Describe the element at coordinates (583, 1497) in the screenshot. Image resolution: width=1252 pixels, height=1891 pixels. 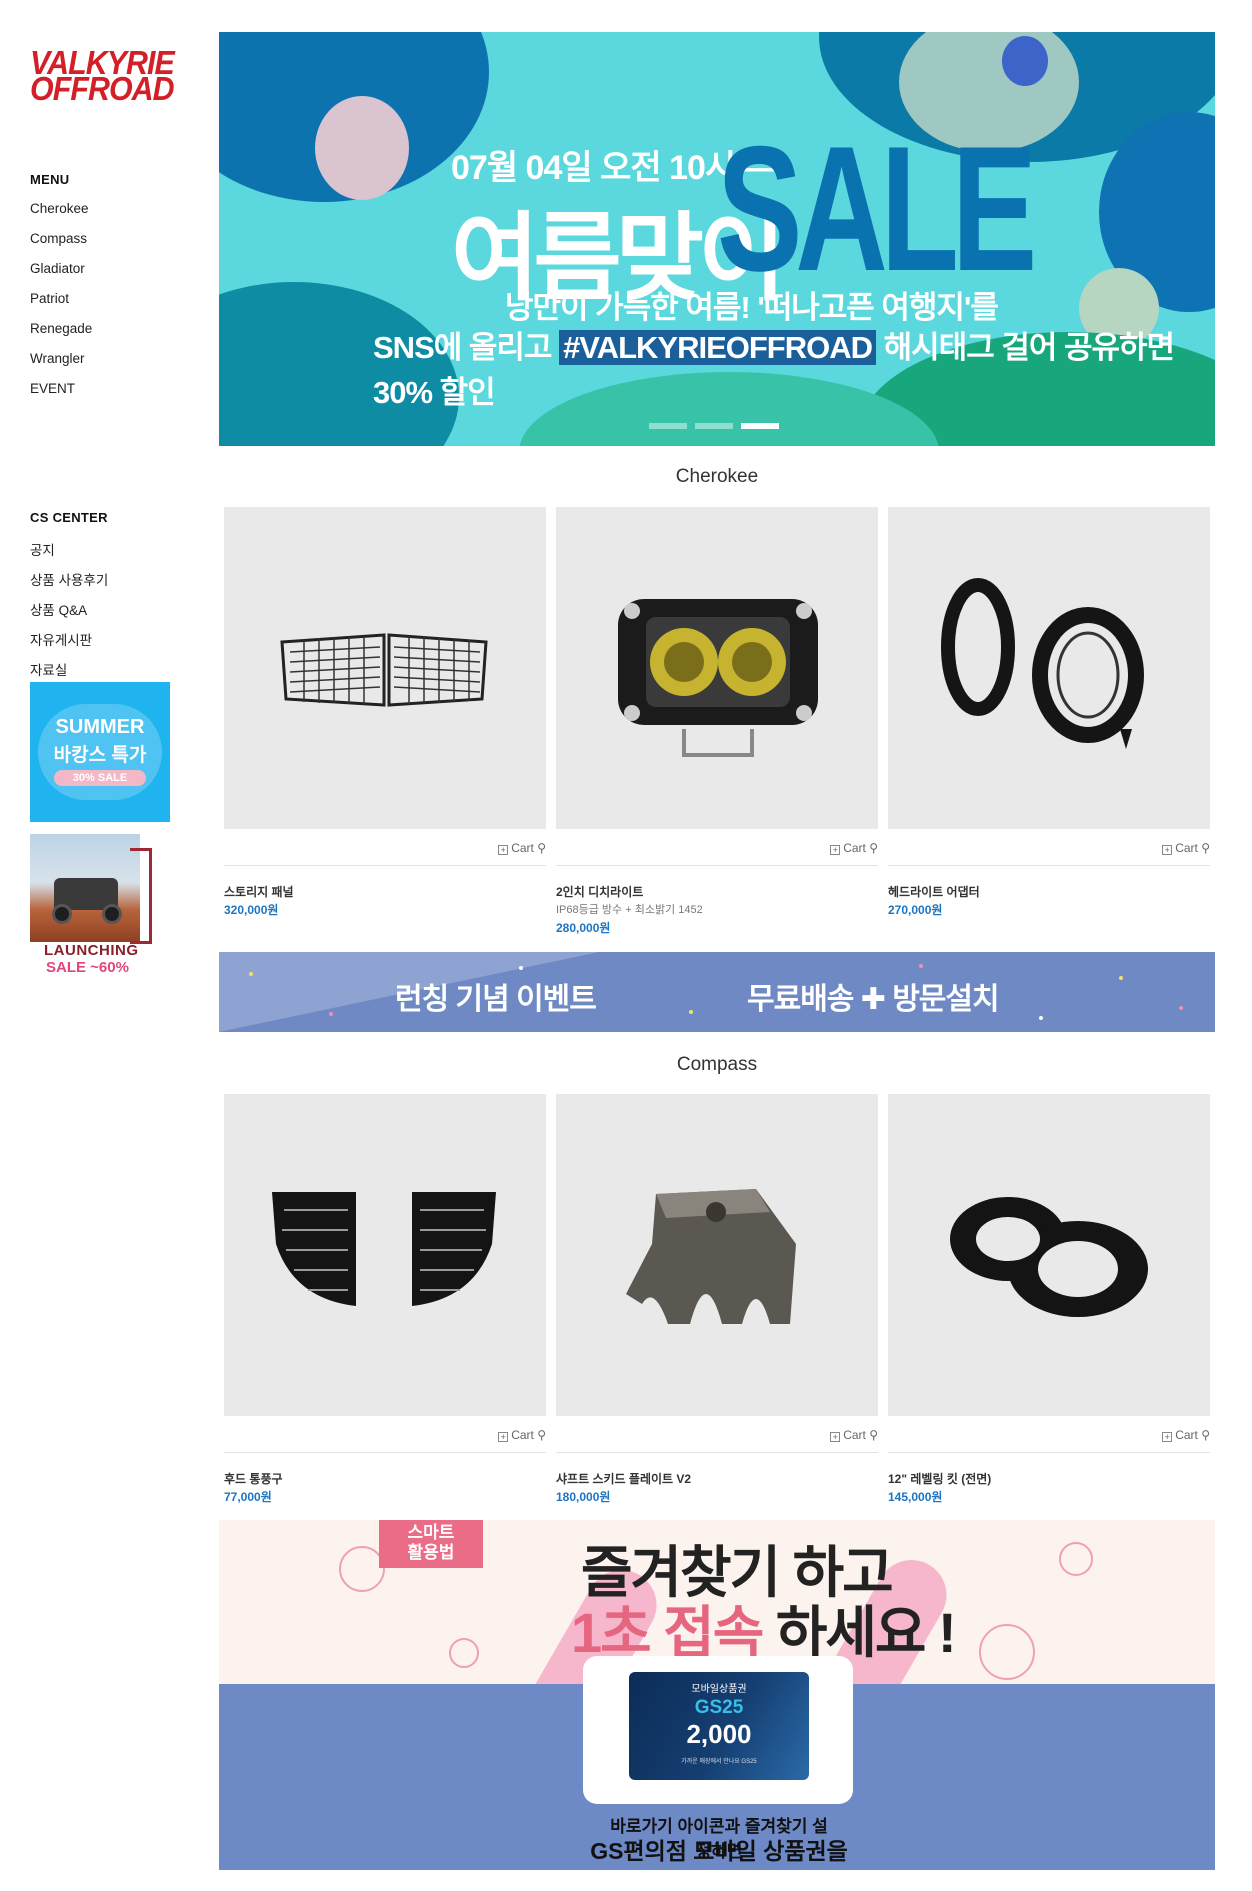
I see `product-price: 180,000원` at that location.